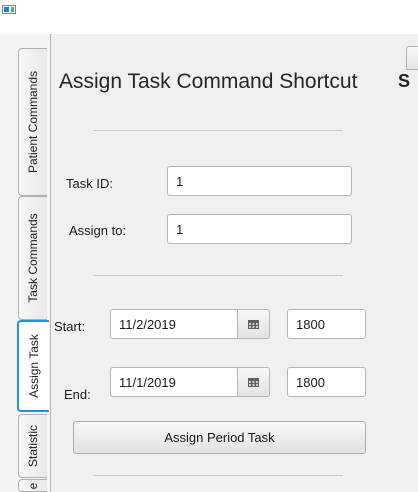 The height and width of the screenshot is (492, 418). Describe the element at coordinates (70, 326) in the screenshot. I see `start-label: Start:` at that location.